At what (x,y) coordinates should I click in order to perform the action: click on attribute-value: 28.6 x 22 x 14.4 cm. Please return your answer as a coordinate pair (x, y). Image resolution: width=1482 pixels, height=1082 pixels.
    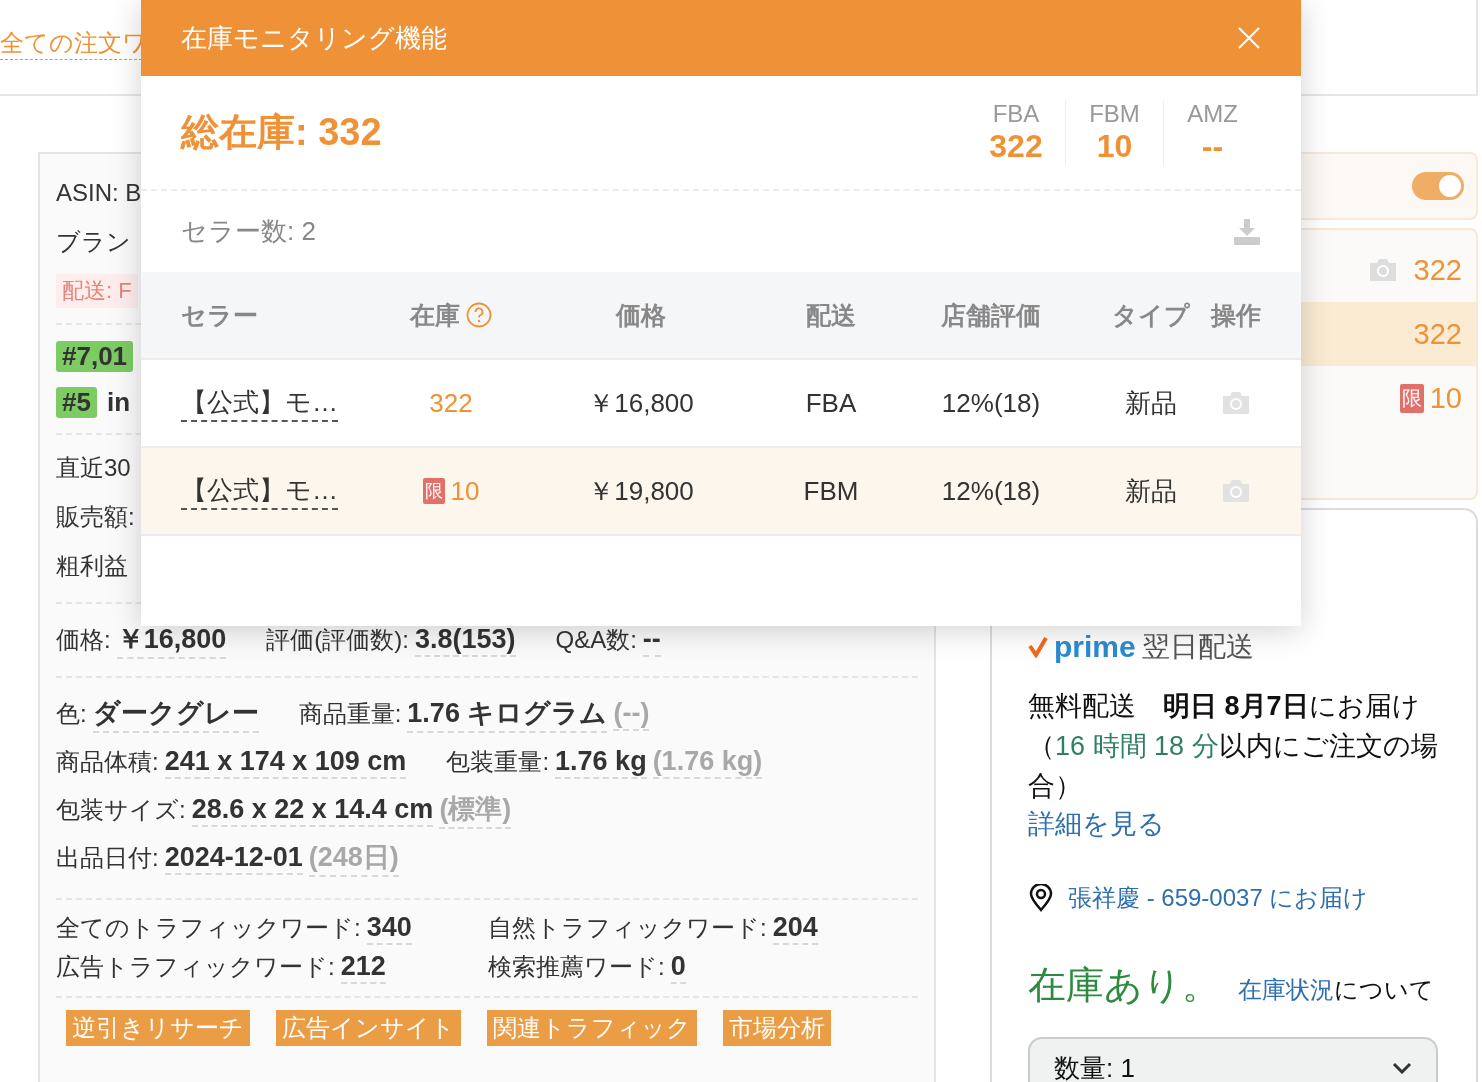
    Looking at the image, I should click on (312, 810).